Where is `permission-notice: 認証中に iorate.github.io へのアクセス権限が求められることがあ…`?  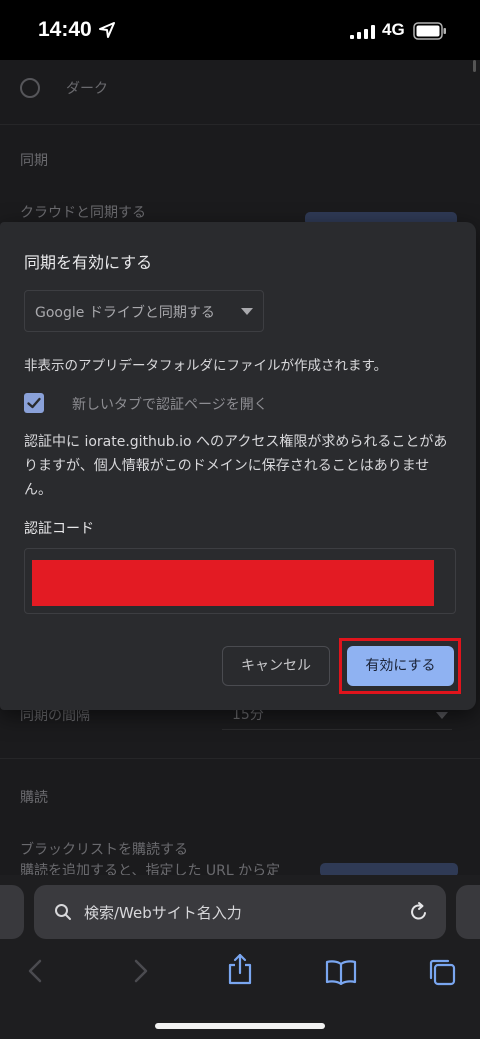
permission-notice: 認証中に iorate.github.io へのアクセス権限が求められることがあ… is located at coordinates (236, 466).